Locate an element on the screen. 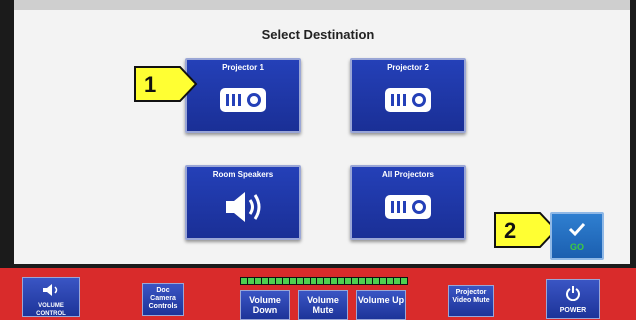 This screenshot has width=636, height=320. destination-label: Room Speakers is located at coordinates (243, 174).